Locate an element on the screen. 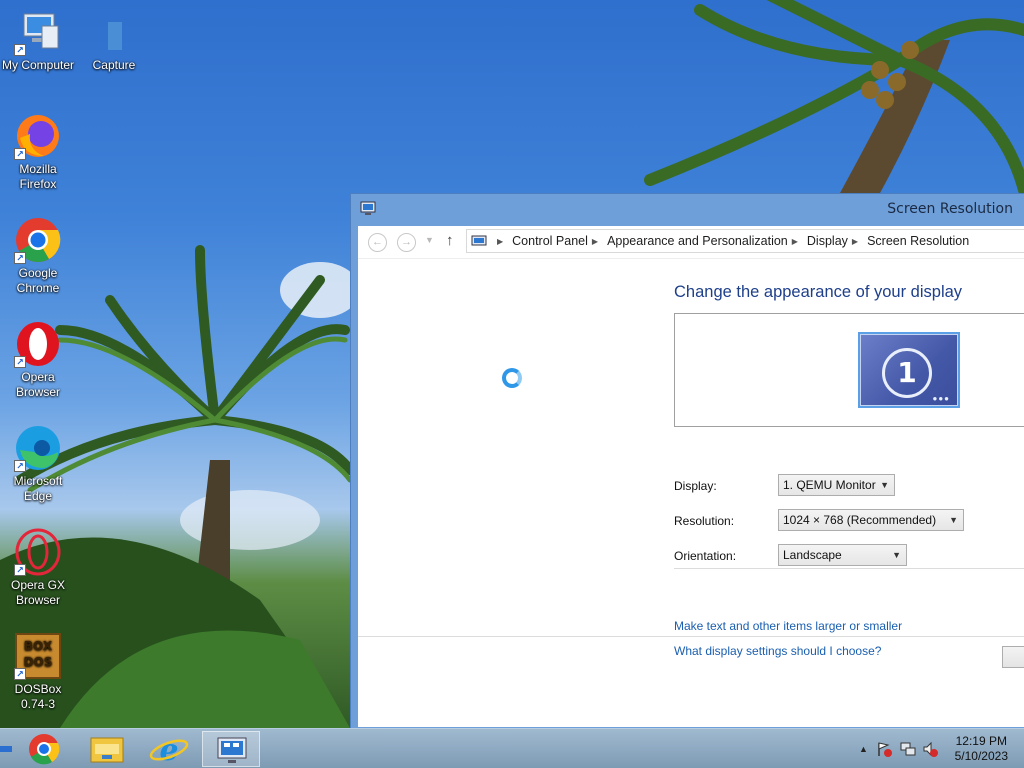 The width and height of the screenshot is (1024, 768). clock-time: 12:19 PM is located at coordinates (981, 741).